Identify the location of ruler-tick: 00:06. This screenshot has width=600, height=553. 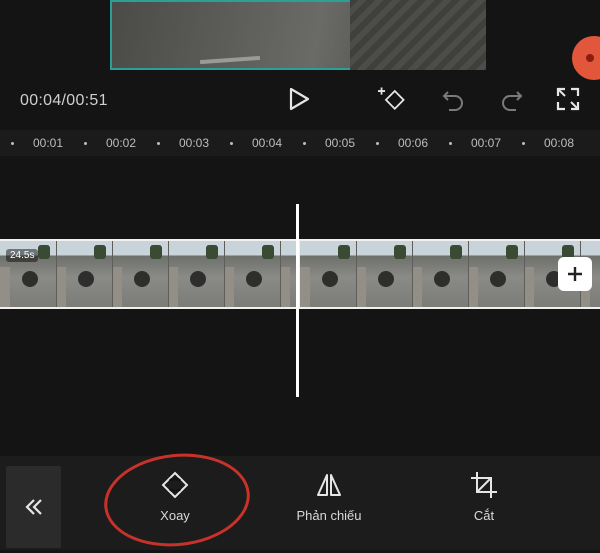
(413, 143).